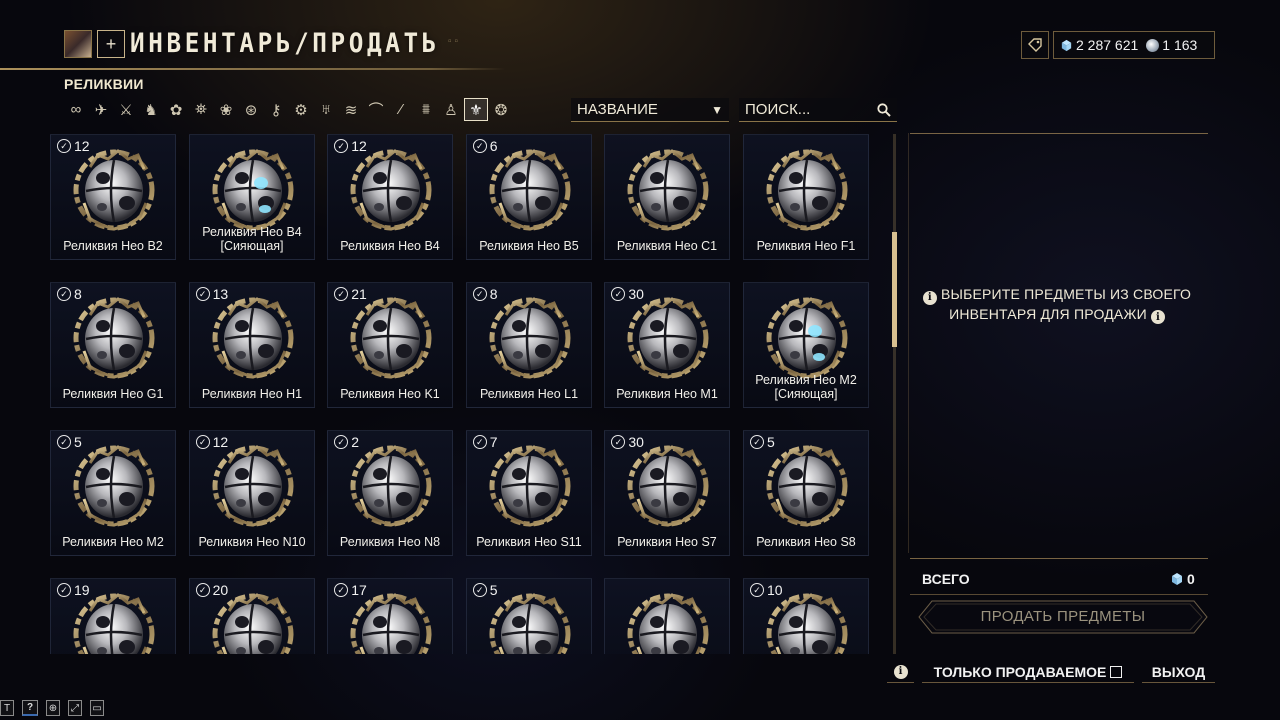  I want to click on arcane-icon: ♅, so click(326, 109).